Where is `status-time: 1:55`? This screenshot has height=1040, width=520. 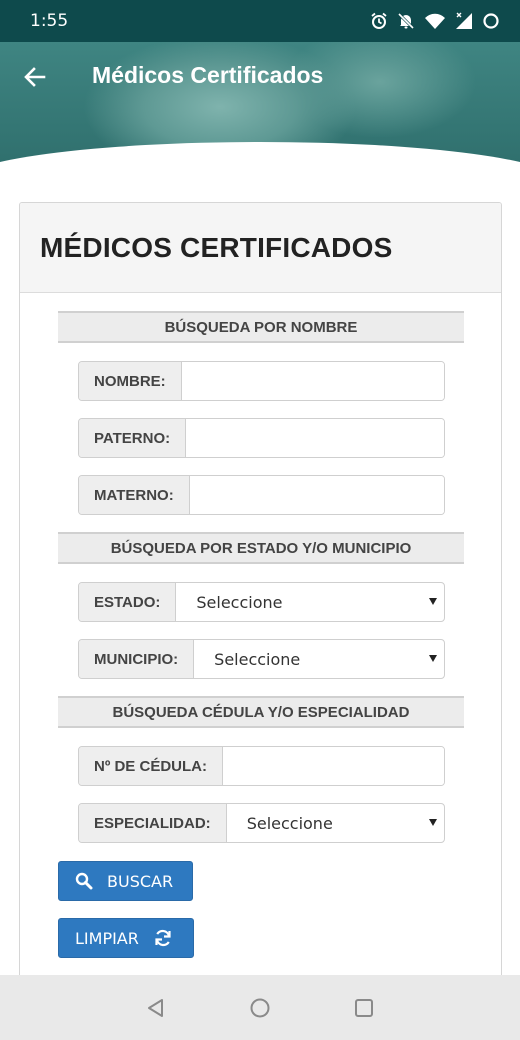
status-time: 1:55 is located at coordinates (49, 21).